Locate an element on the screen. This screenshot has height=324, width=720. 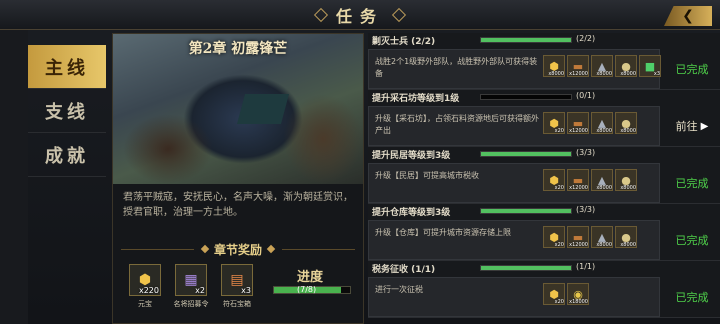
task-header: 剿灭士兵 (2/2) (2/2) is located at coordinates (514, 40).